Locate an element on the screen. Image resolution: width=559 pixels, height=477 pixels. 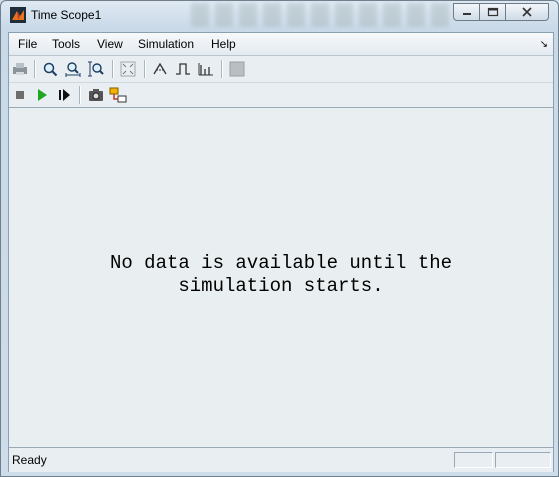
toolbar-simulation is located at coordinates (281, 95).